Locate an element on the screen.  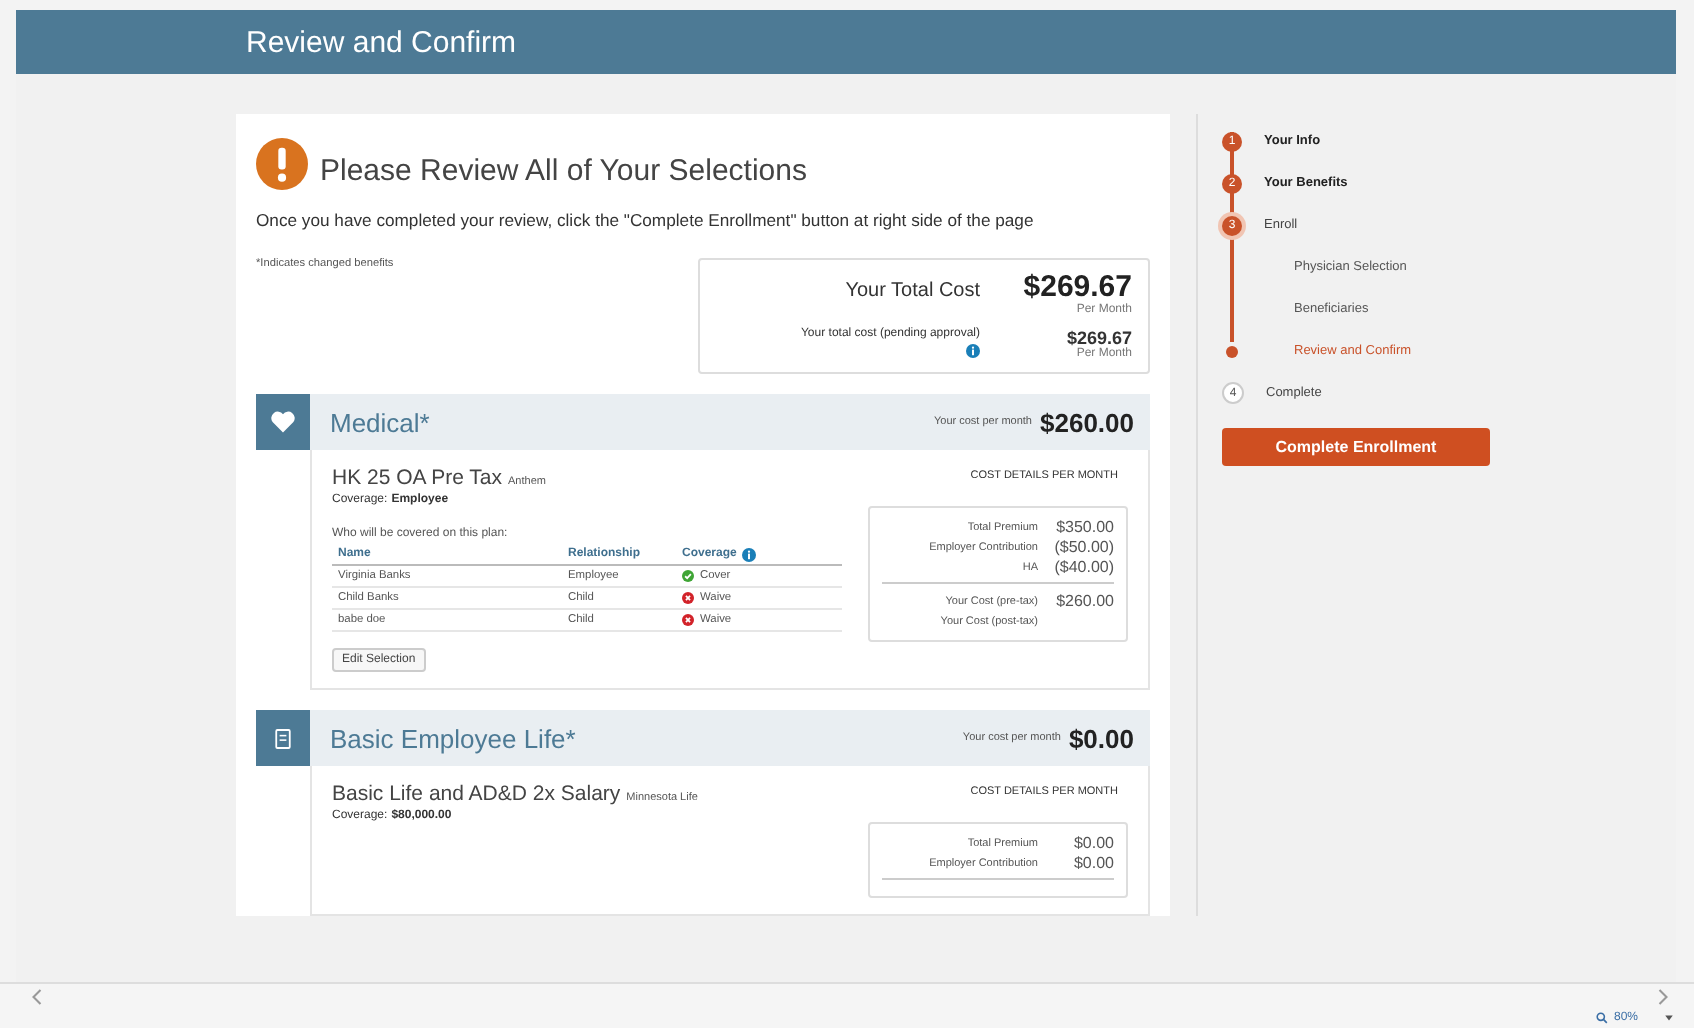
page-title: Review and Confirm is located at coordinates (381, 42).